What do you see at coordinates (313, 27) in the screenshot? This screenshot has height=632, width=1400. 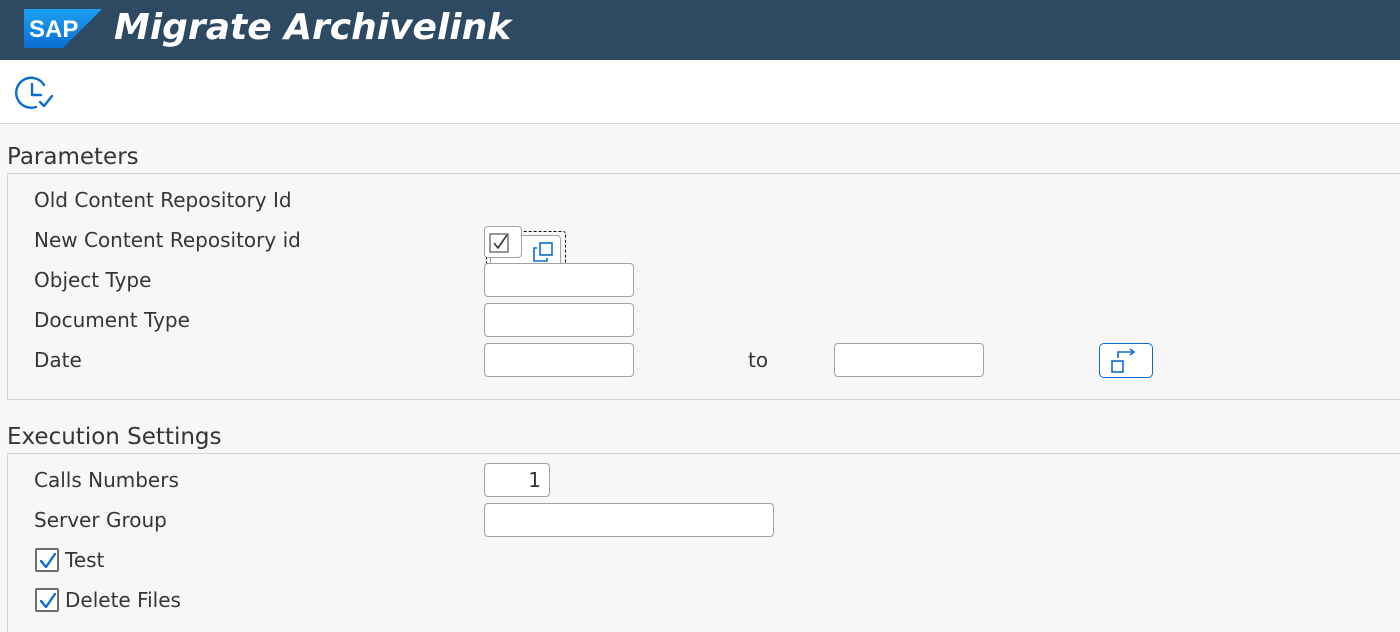 I see `page-title: Migrate Archivelink` at bounding box center [313, 27].